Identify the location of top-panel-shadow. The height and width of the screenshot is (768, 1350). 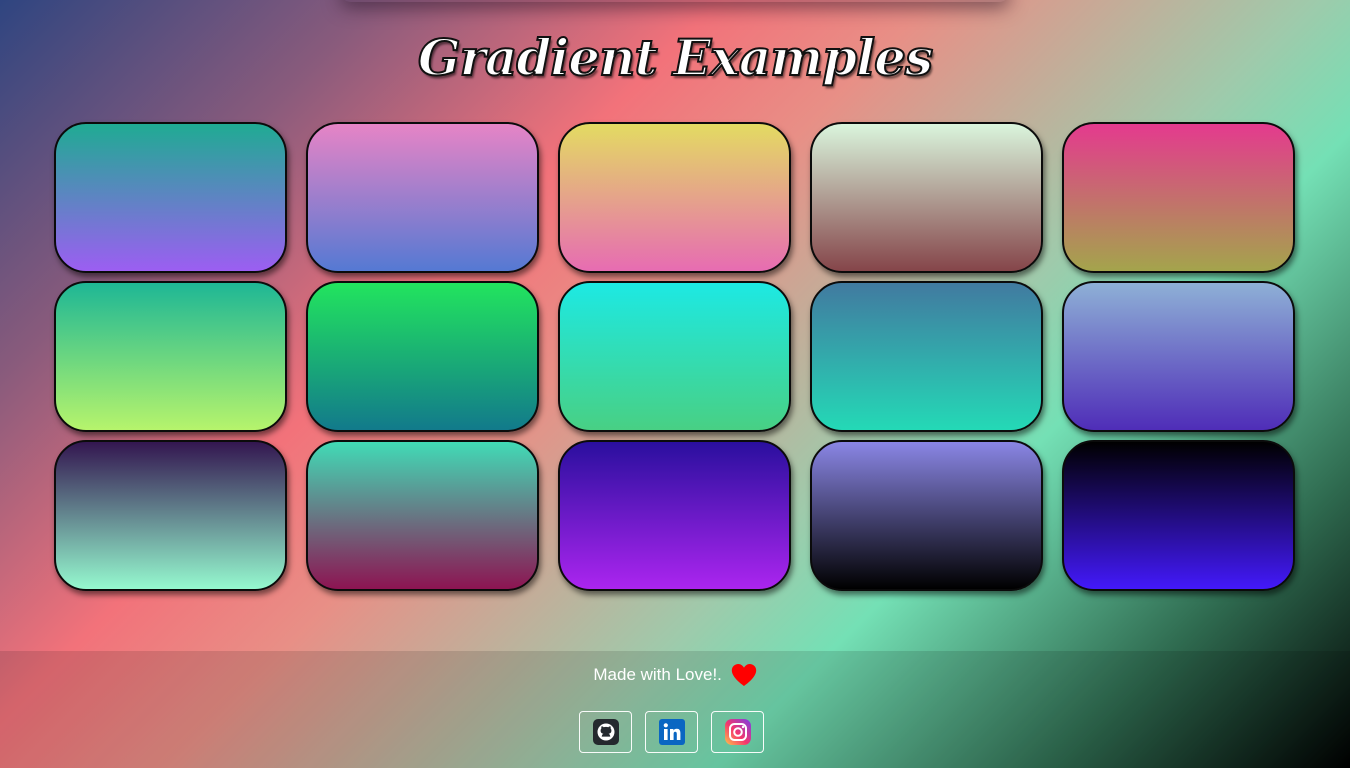
(675, 1).